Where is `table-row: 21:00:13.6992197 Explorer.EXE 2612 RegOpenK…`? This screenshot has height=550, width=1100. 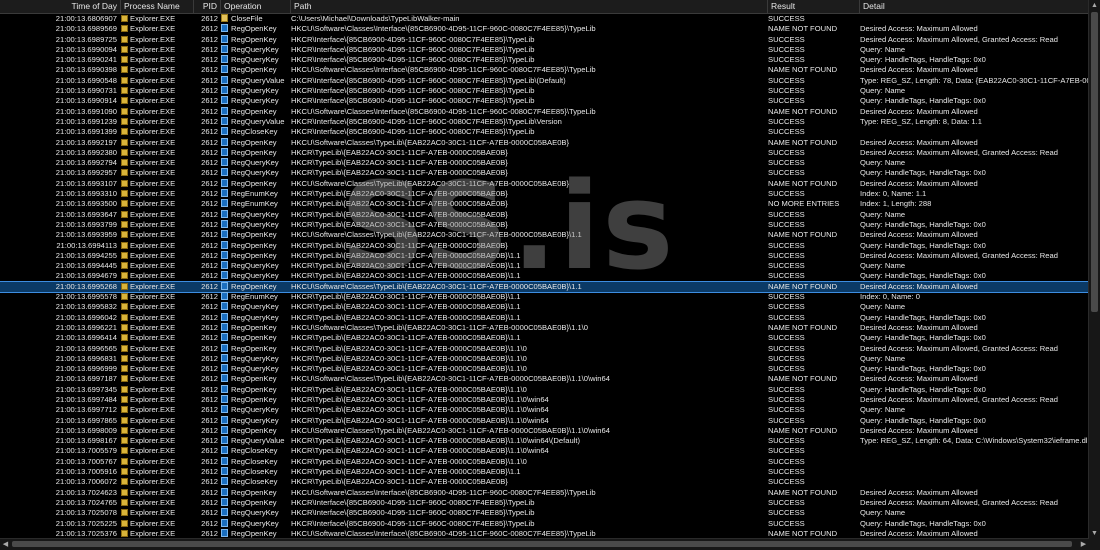
table-row: 21:00:13.6992197 Explorer.EXE 2612 RegOpenK… is located at coordinates (544, 142).